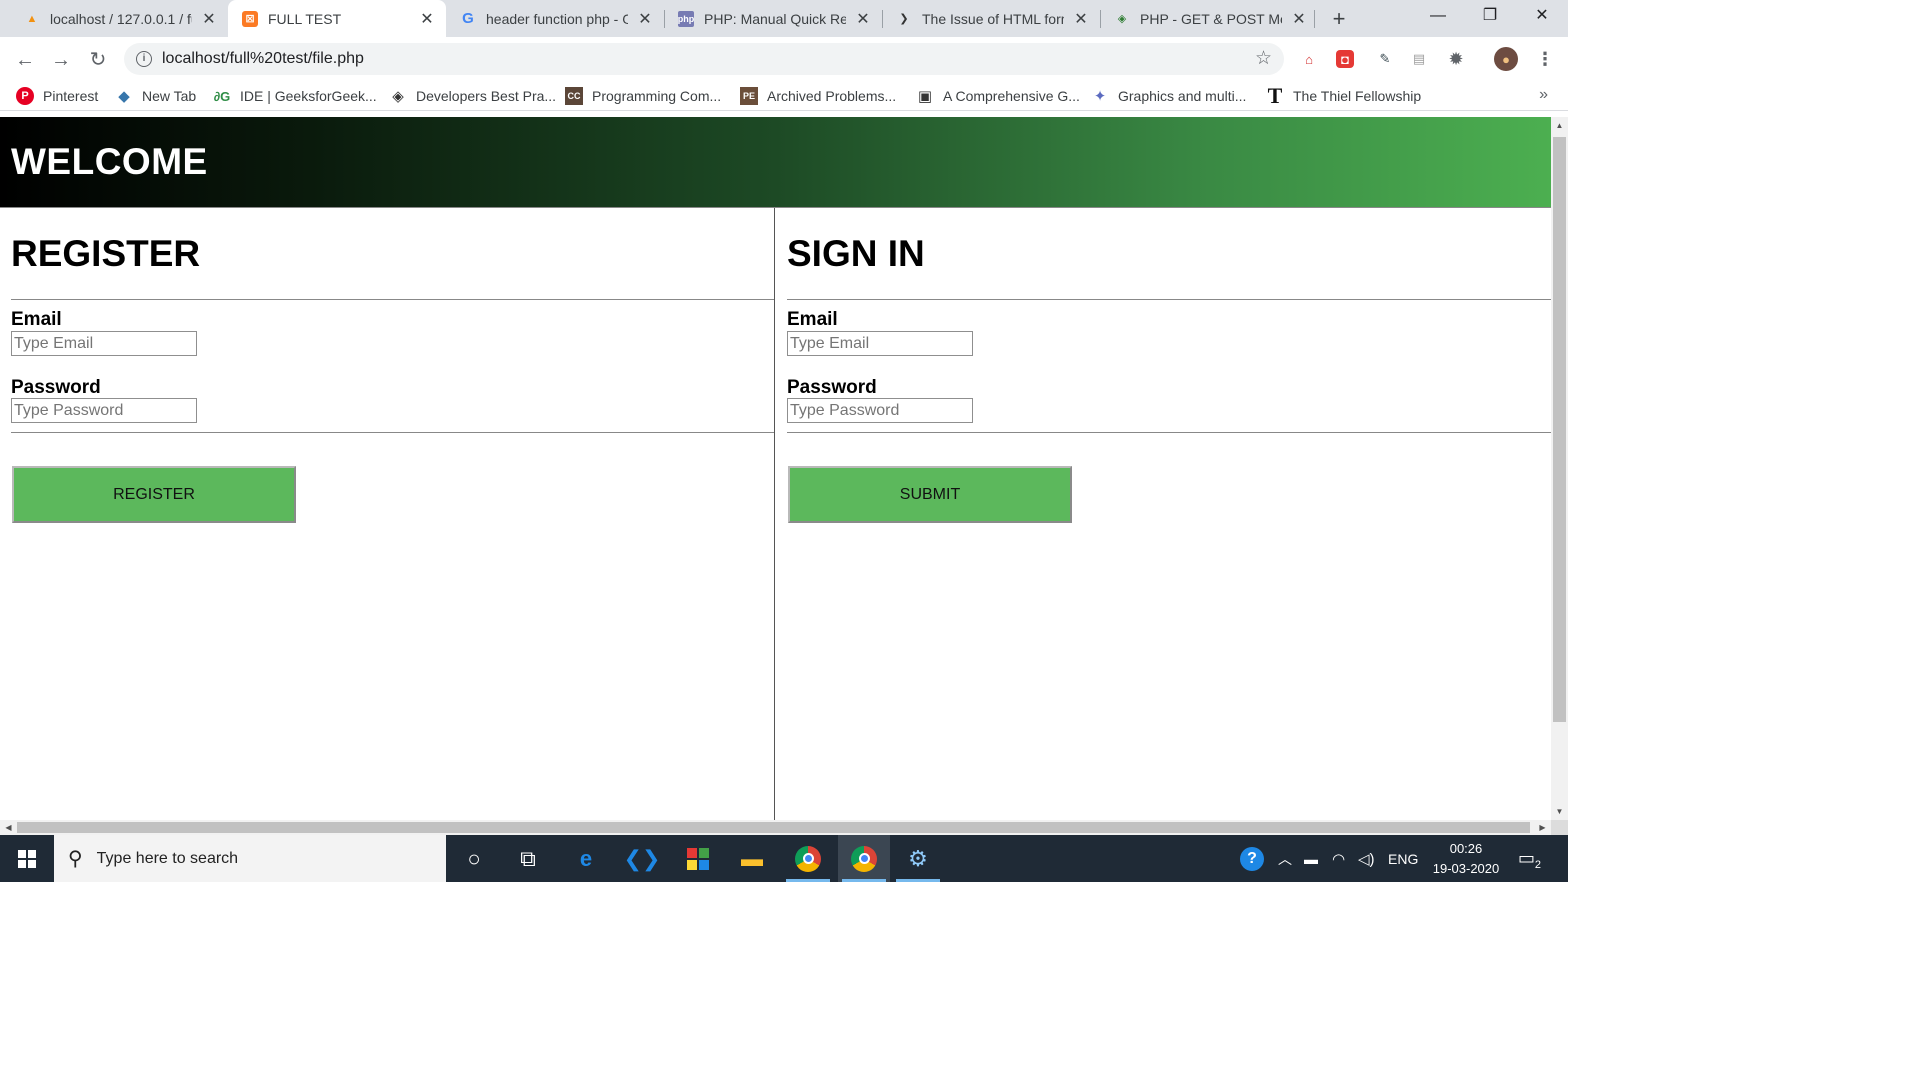  Describe the element at coordinates (812, 319) in the screenshot. I see `signin-email-label: Email` at that location.